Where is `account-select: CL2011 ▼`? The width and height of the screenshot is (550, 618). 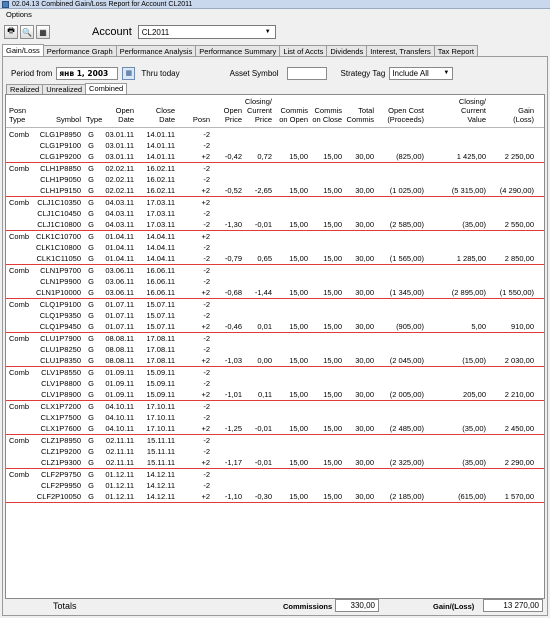
account-select: CL2011 ▼ is located at coordinates (206, 32).